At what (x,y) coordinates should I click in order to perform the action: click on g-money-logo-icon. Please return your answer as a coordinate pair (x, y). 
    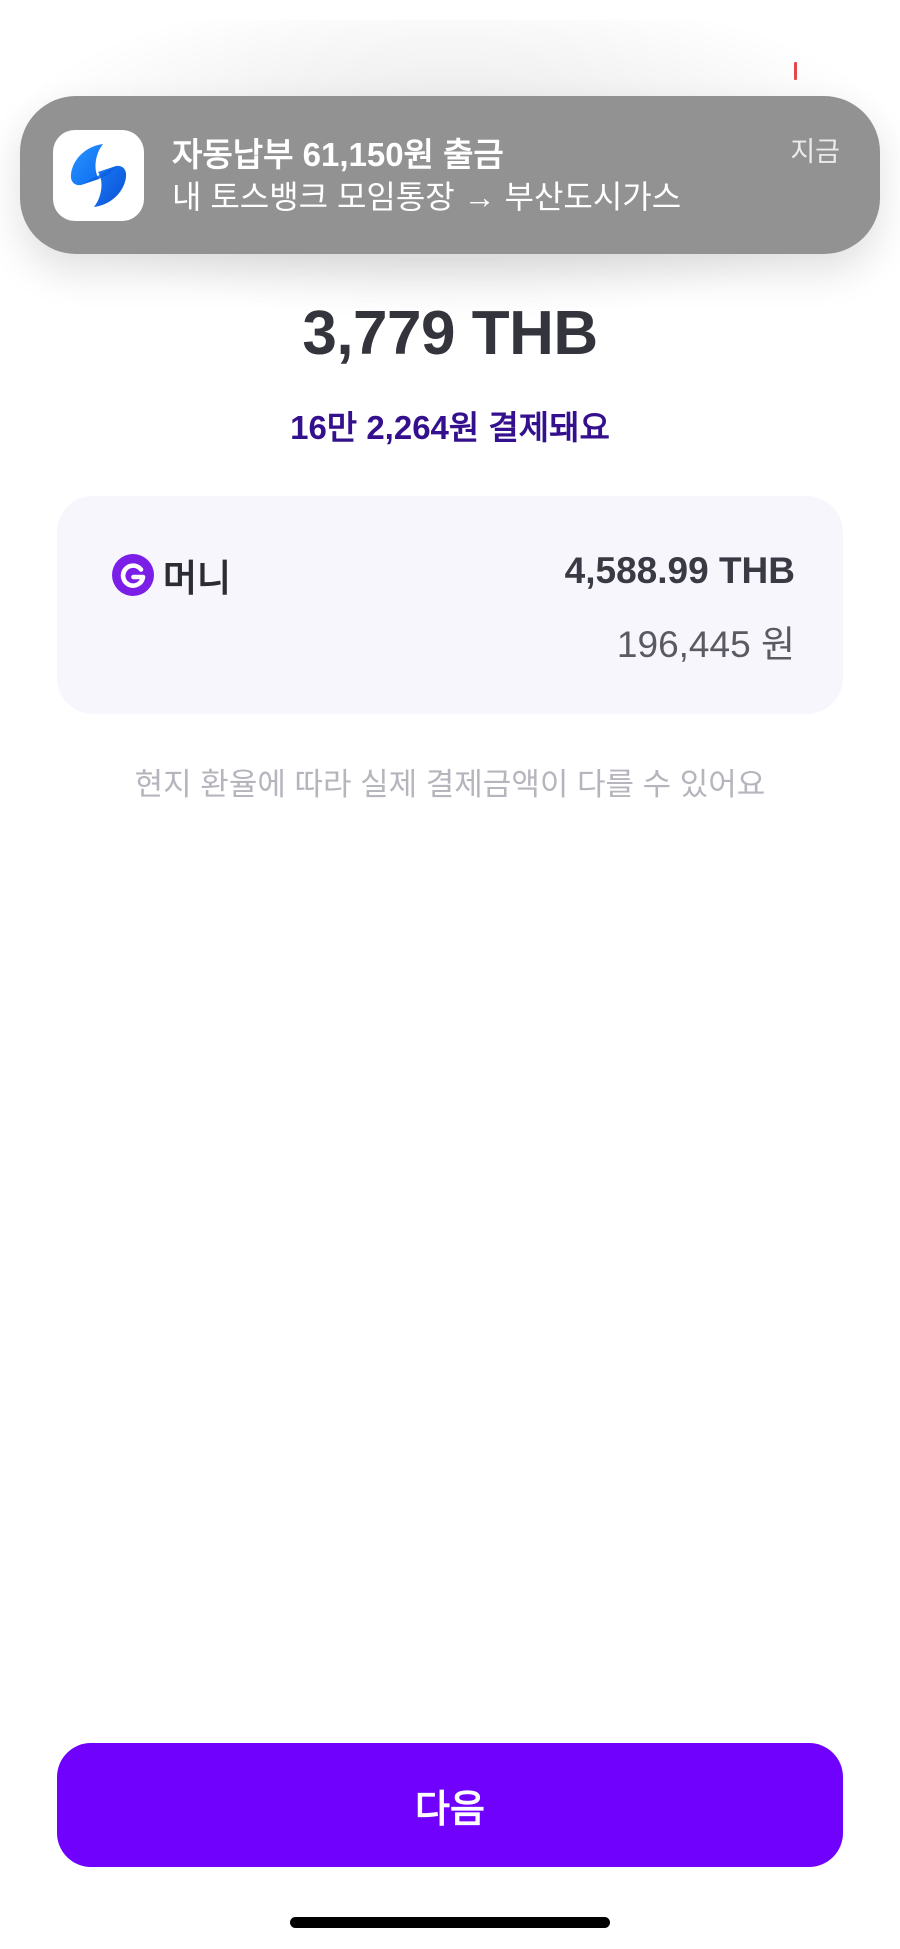
    Looking at the image, I should click on (133, 575).